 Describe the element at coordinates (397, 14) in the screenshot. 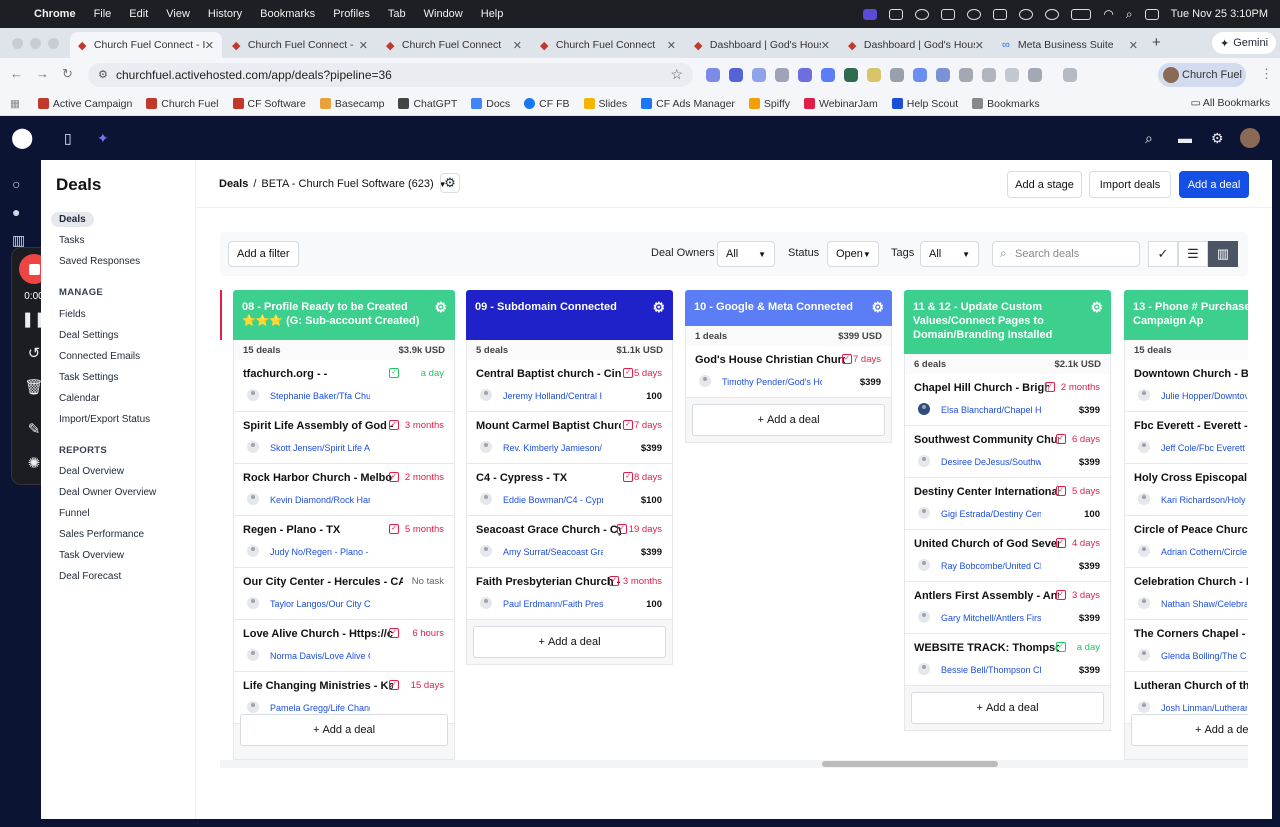

I see `menu-tab: Tab` at that location.